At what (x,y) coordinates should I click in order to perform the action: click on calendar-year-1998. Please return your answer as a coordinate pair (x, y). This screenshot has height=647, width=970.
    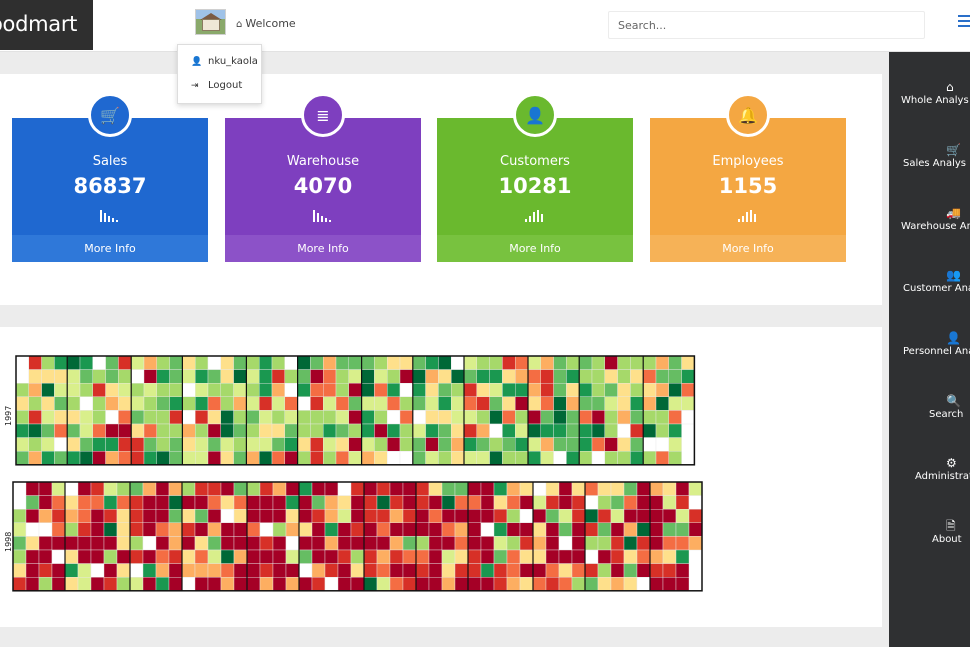
    Looking at the image, I should click on (357, 536).